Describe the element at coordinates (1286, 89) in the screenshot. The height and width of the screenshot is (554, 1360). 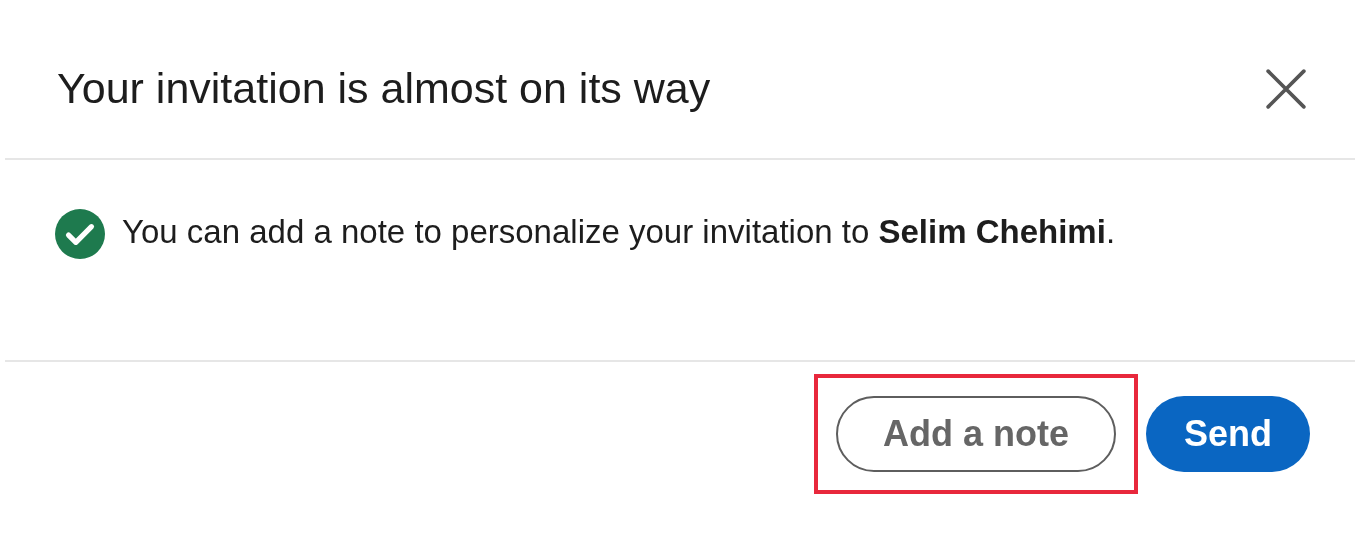
I see `close-icon` at that location.